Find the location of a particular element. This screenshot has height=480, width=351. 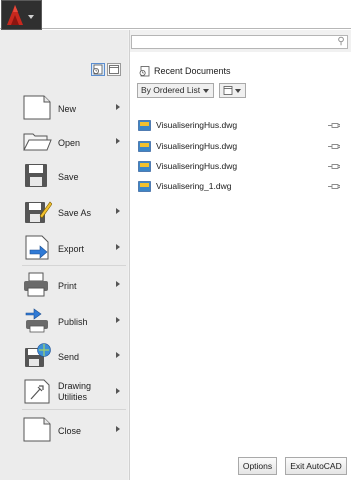

menu-item-open: Open is located at coordinates (74, 144).